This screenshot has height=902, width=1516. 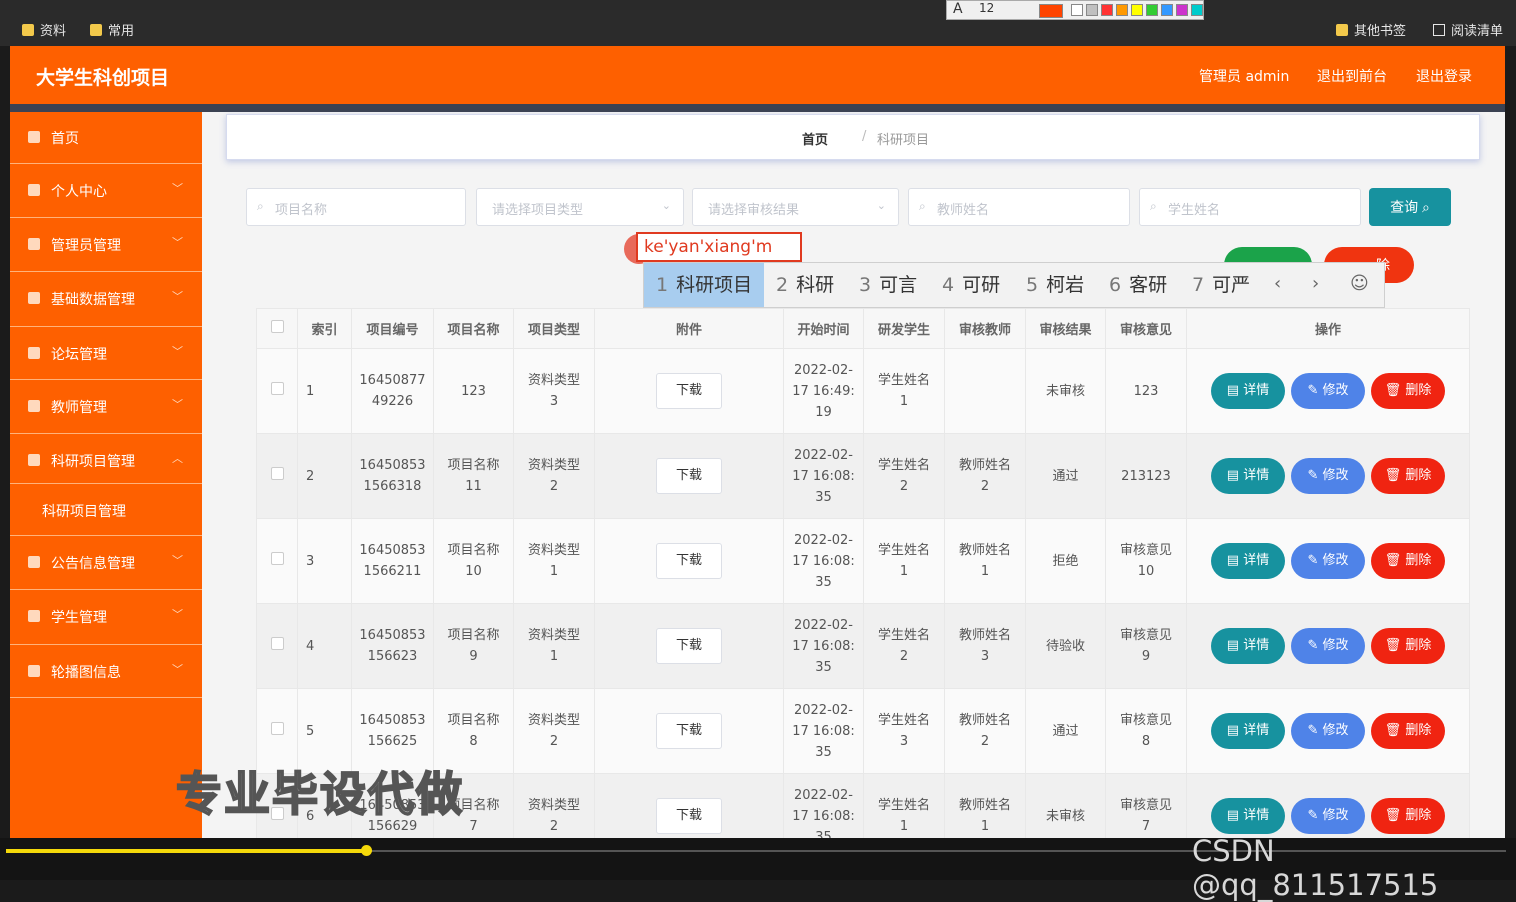 I want to click on review-opinion-cell-line: 7, so click(x=1146, y=826).